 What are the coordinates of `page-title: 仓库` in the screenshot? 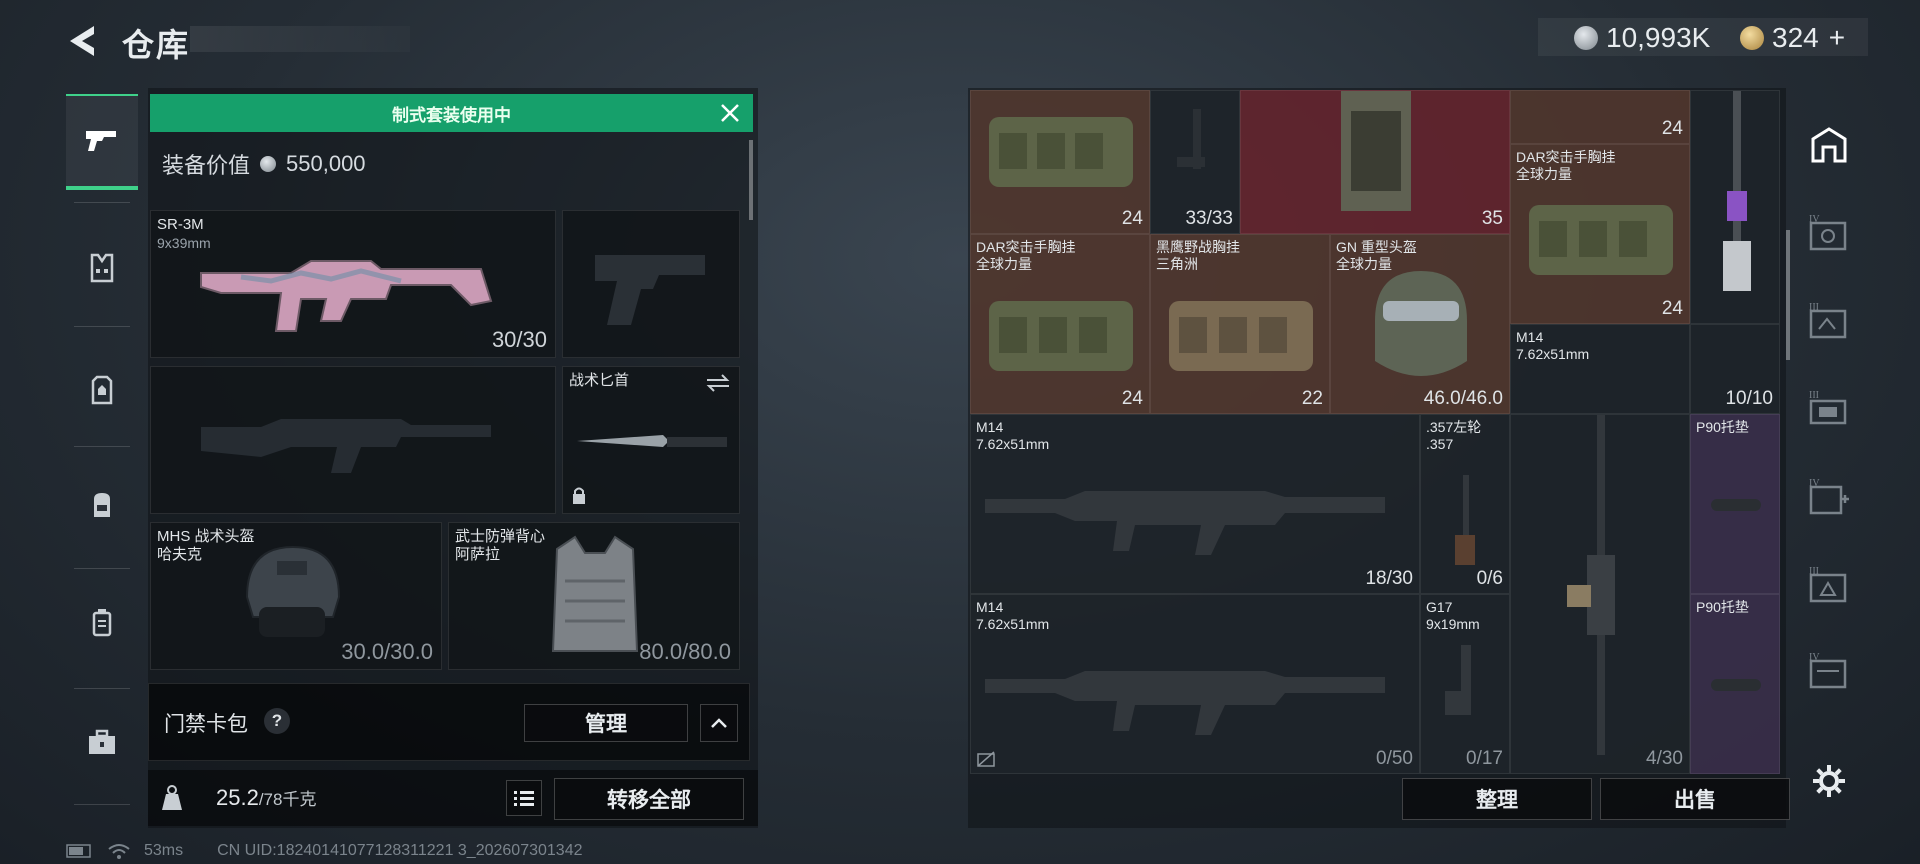 It's located at (156, 45).